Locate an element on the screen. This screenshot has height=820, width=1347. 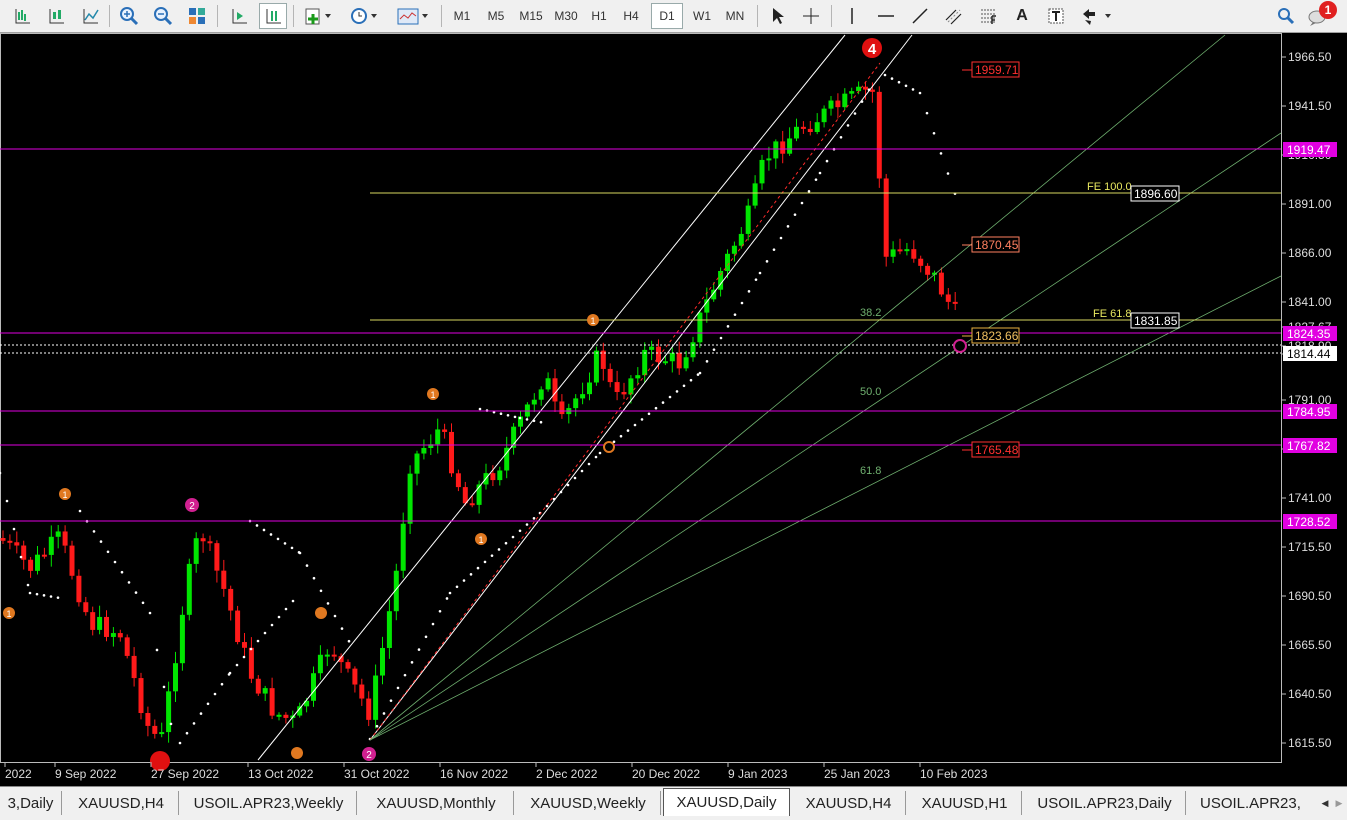
fe-100-price: 1896.60 is located at coordinates (1156, 194).